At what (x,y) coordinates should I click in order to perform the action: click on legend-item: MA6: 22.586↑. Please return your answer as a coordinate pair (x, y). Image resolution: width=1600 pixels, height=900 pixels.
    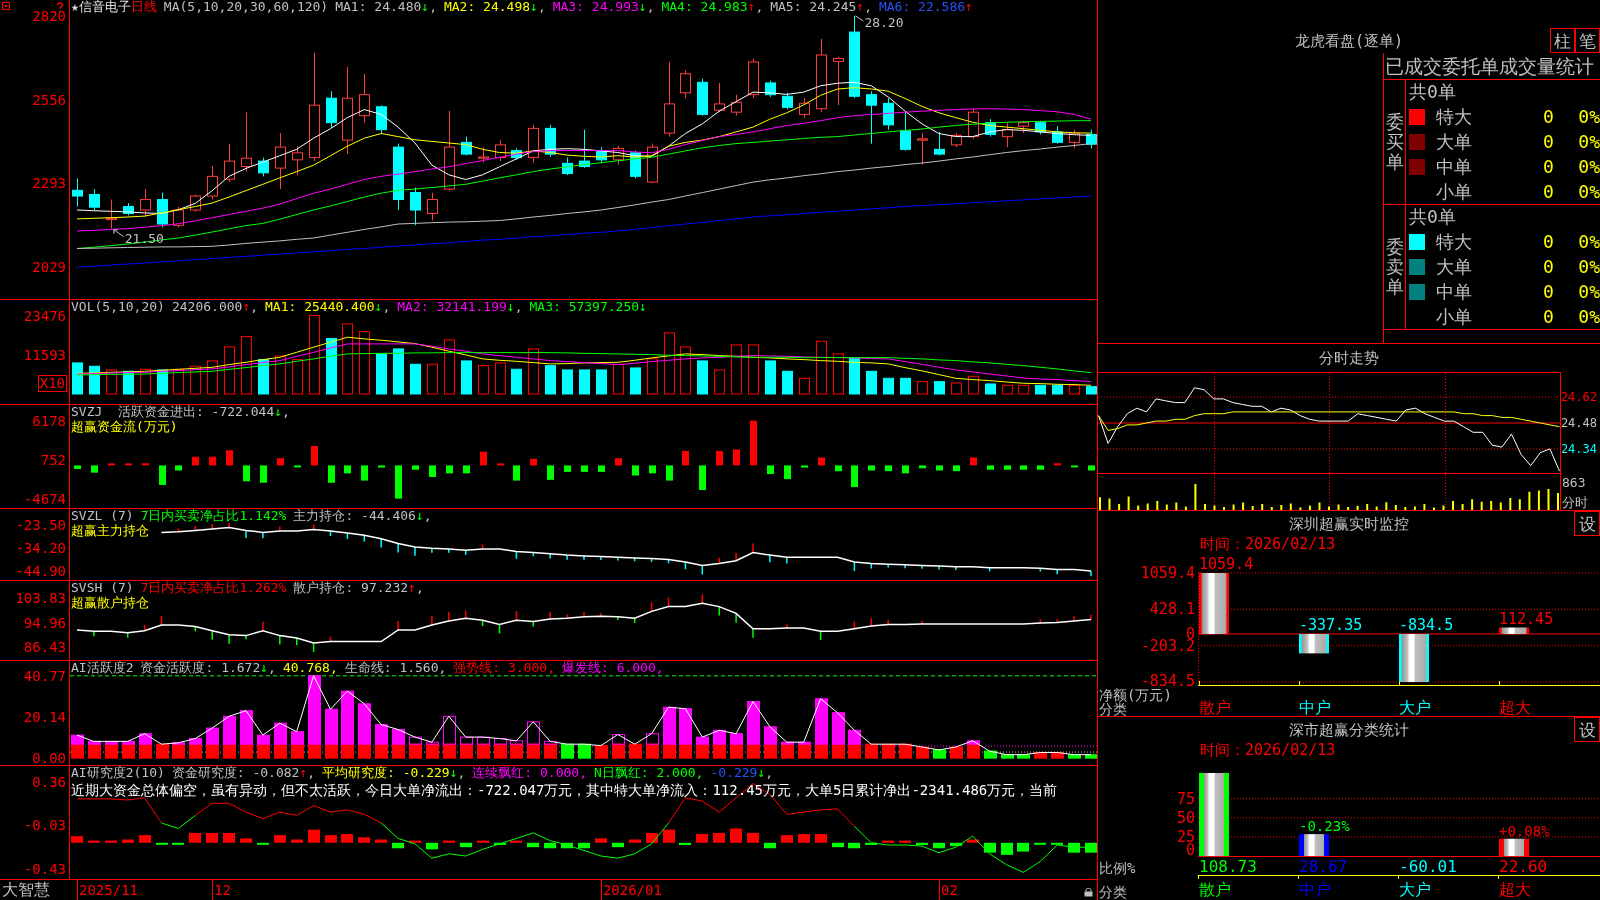
    Looking at the image, I should click on (925, 7).